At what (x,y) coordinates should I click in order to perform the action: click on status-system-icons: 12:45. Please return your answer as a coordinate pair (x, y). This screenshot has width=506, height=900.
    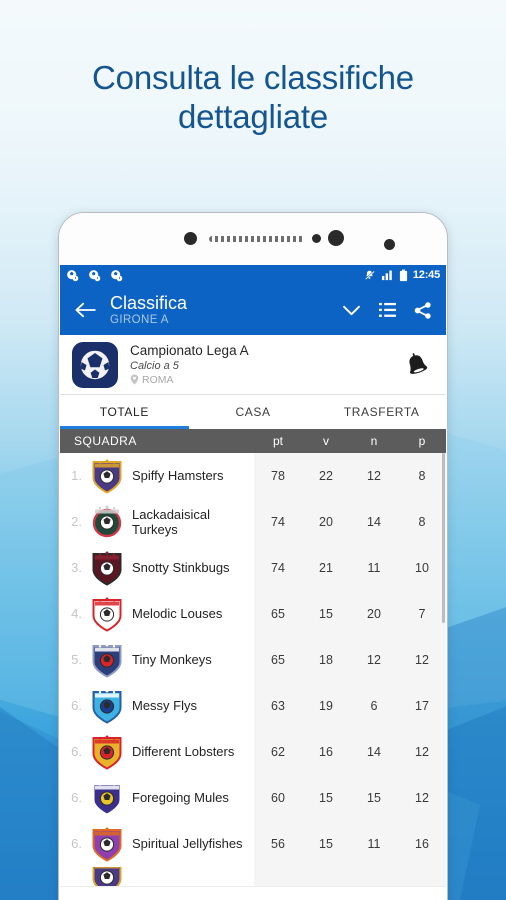
    Looking at the image, I should click on (401, 275).